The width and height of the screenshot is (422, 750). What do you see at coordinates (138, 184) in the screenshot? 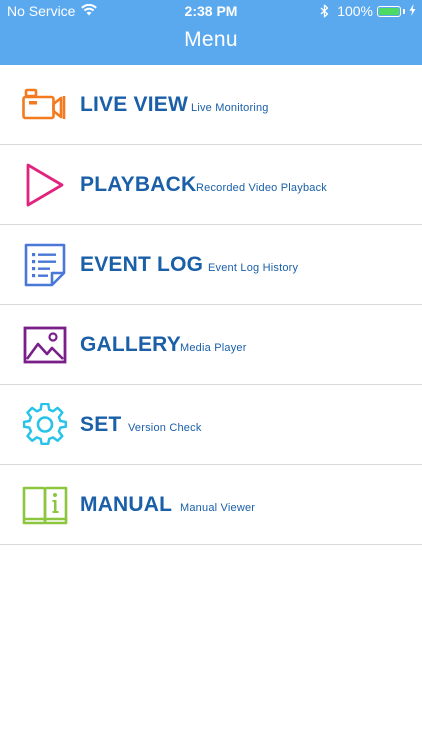
I see `menu-item-label: PLAYBACK` at bounding box center [138, 184].